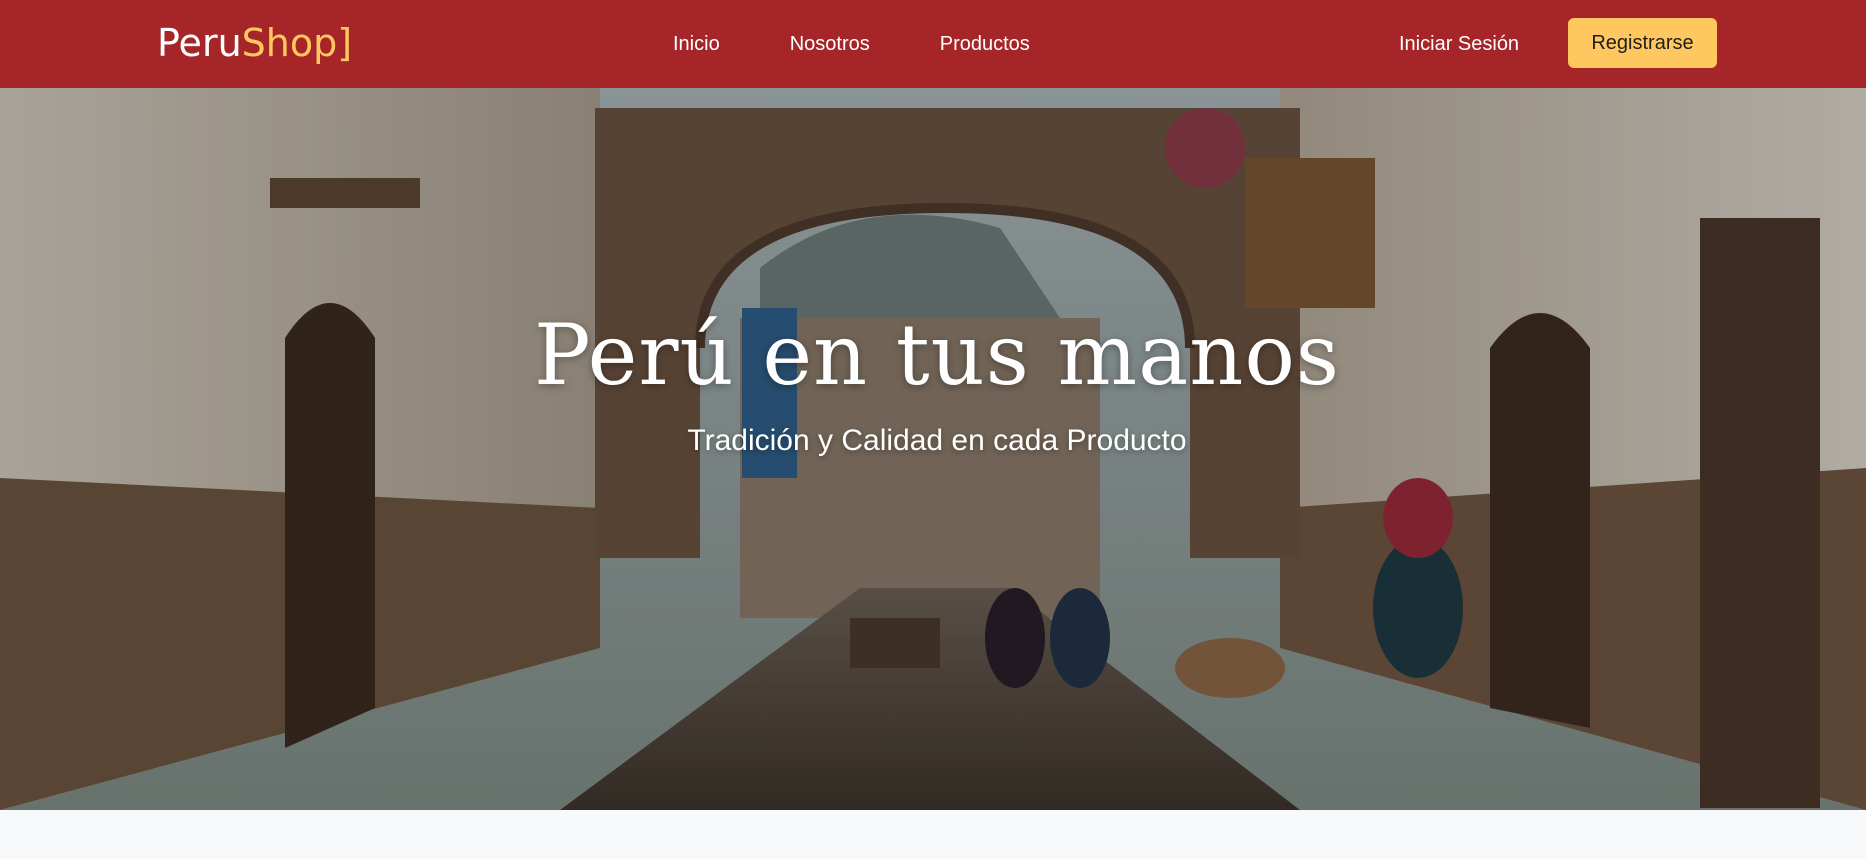  What do you see at coordinates (199, 43) in the screenshot?
I see `brand-main-text: Peru` at bounding box center [199, 43].